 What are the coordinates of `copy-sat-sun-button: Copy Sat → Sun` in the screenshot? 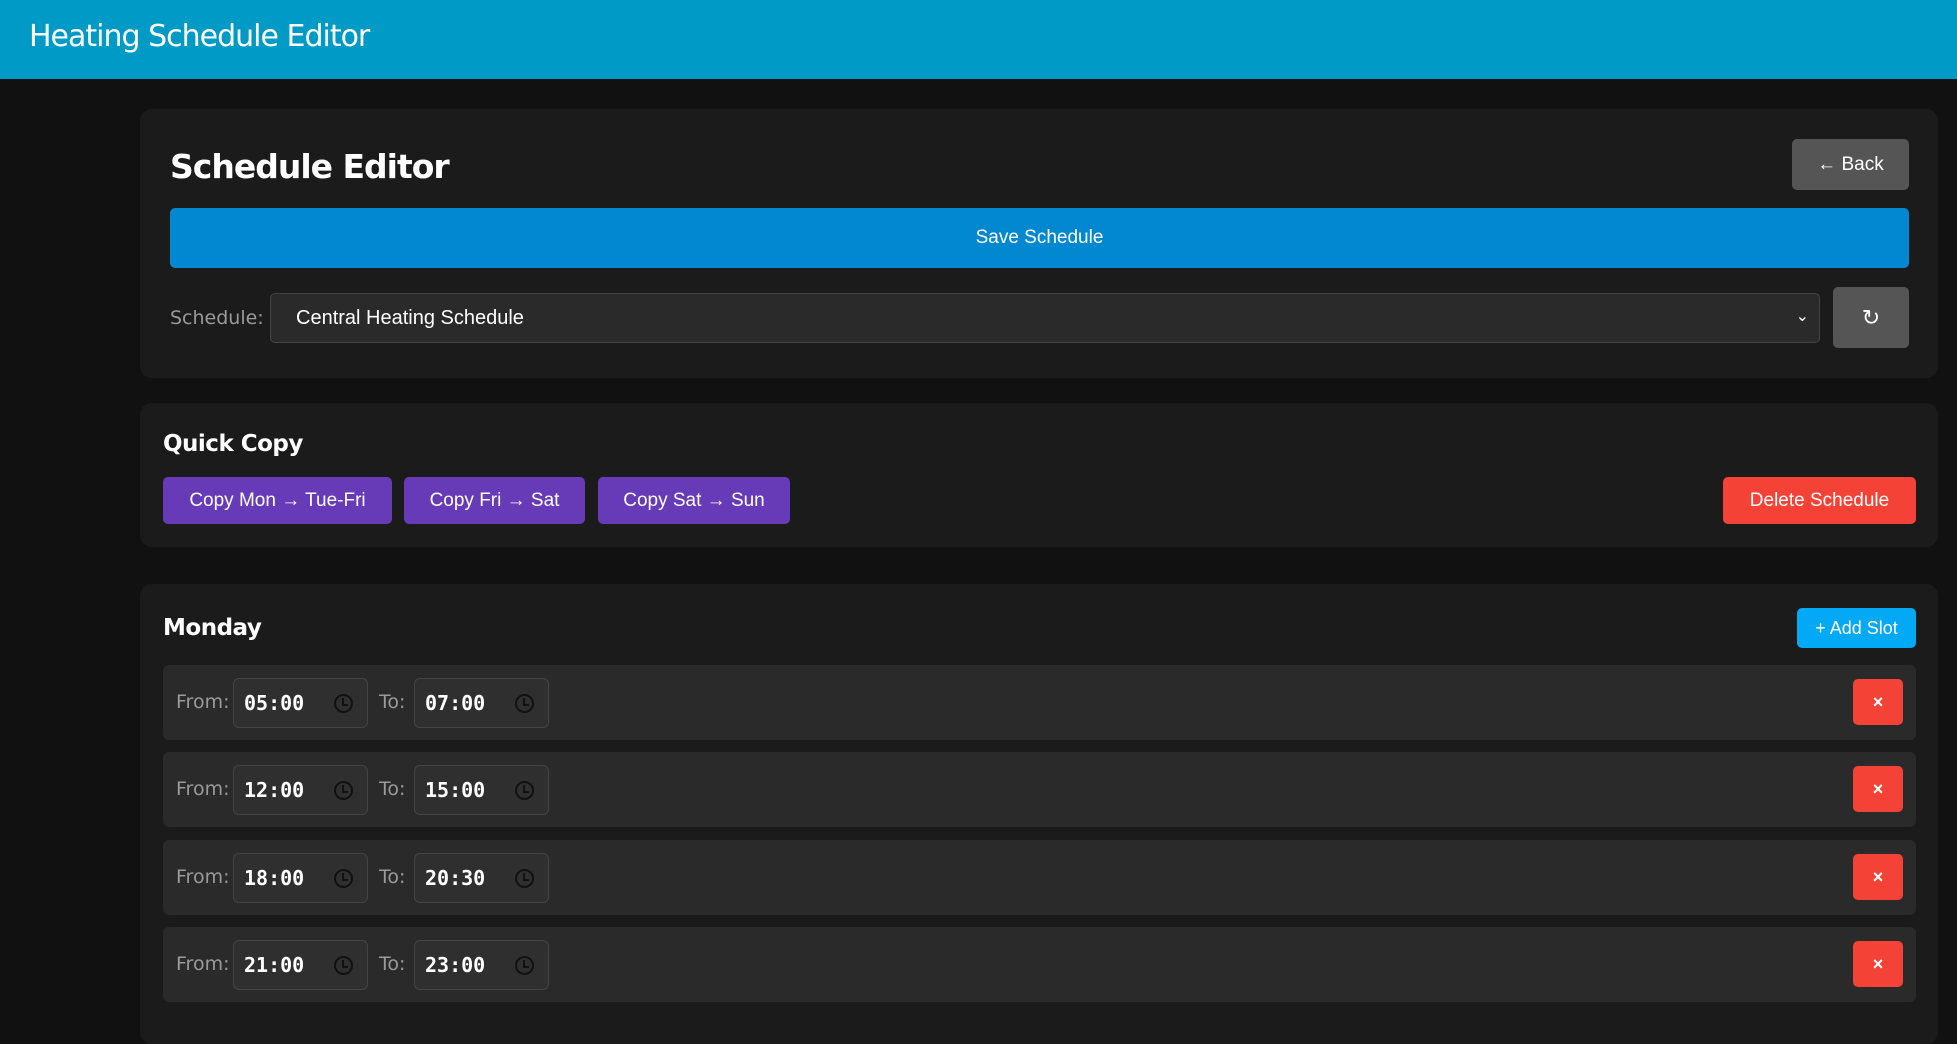 It's located at (694, 500).